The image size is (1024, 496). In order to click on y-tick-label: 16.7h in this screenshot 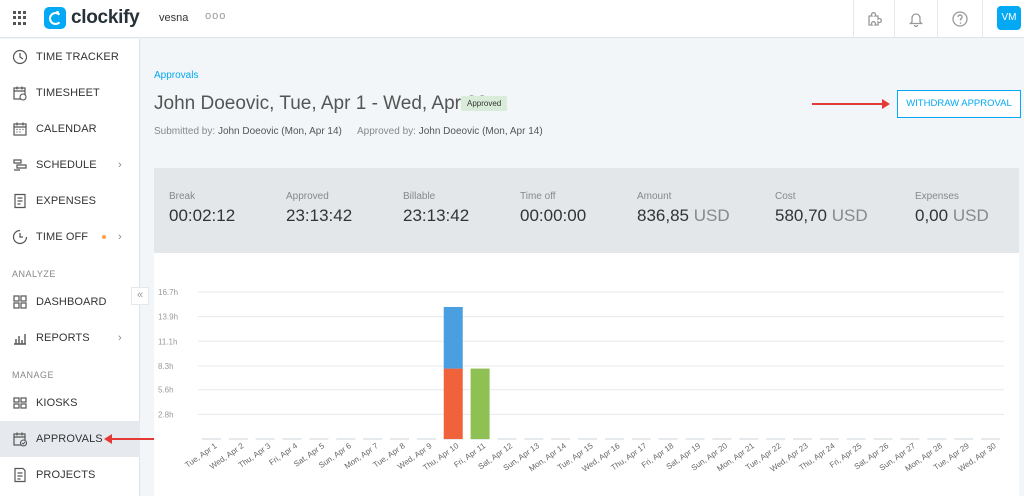, I will do `click(168, 292)`.